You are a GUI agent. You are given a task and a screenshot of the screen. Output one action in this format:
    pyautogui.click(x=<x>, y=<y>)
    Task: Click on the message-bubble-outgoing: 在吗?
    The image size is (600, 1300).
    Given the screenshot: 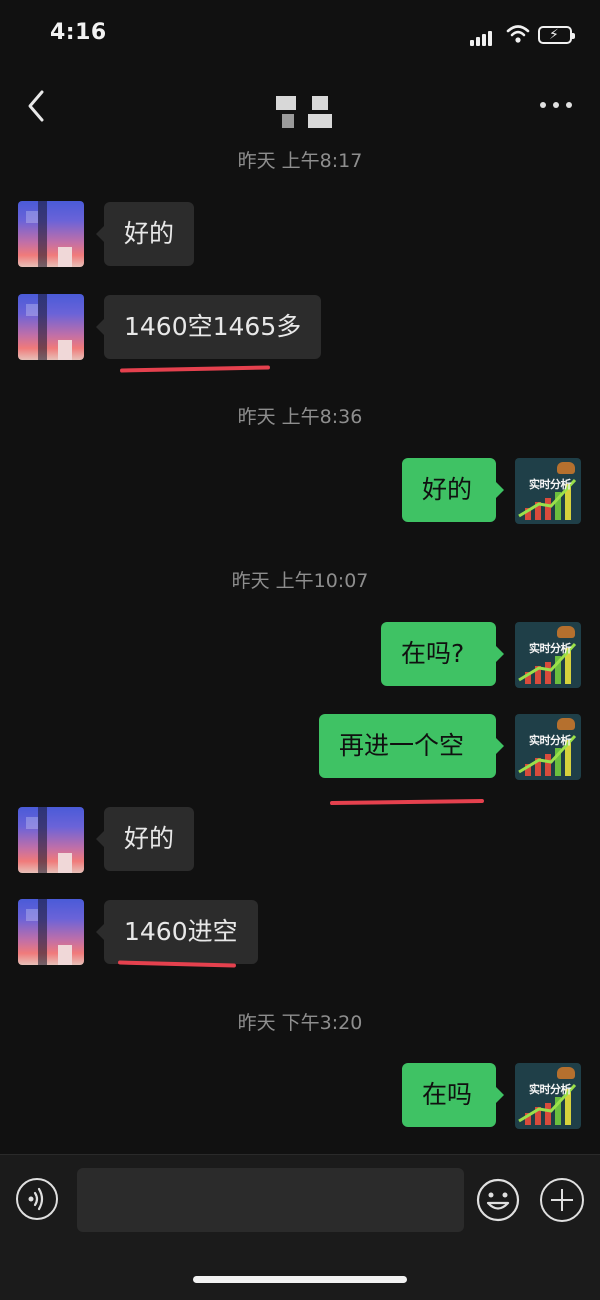 What is the action you would take?
    pyautogui.click(x=442, y=654)
    